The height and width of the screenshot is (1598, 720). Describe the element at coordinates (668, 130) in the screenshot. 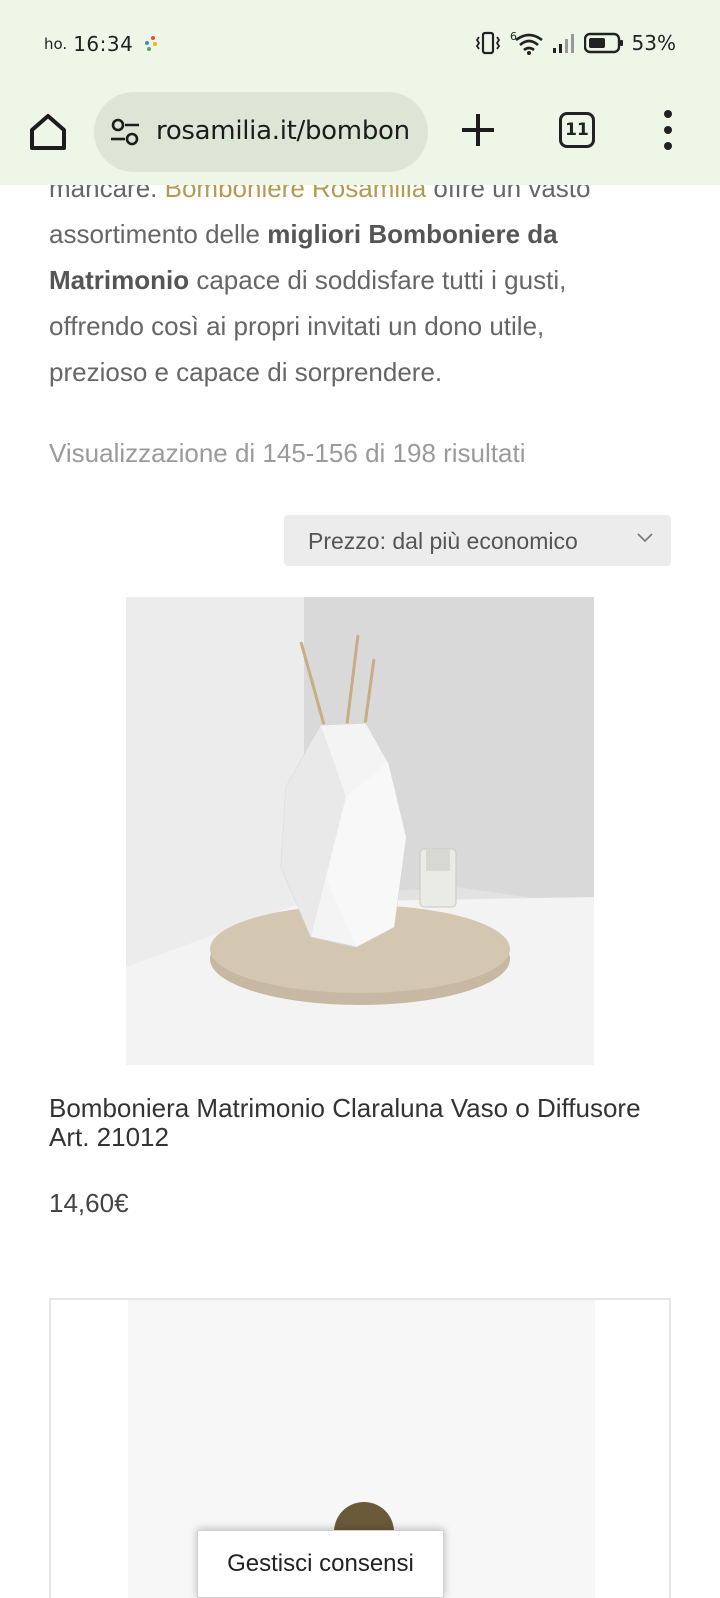

I see `more-menu-icon` at that location.